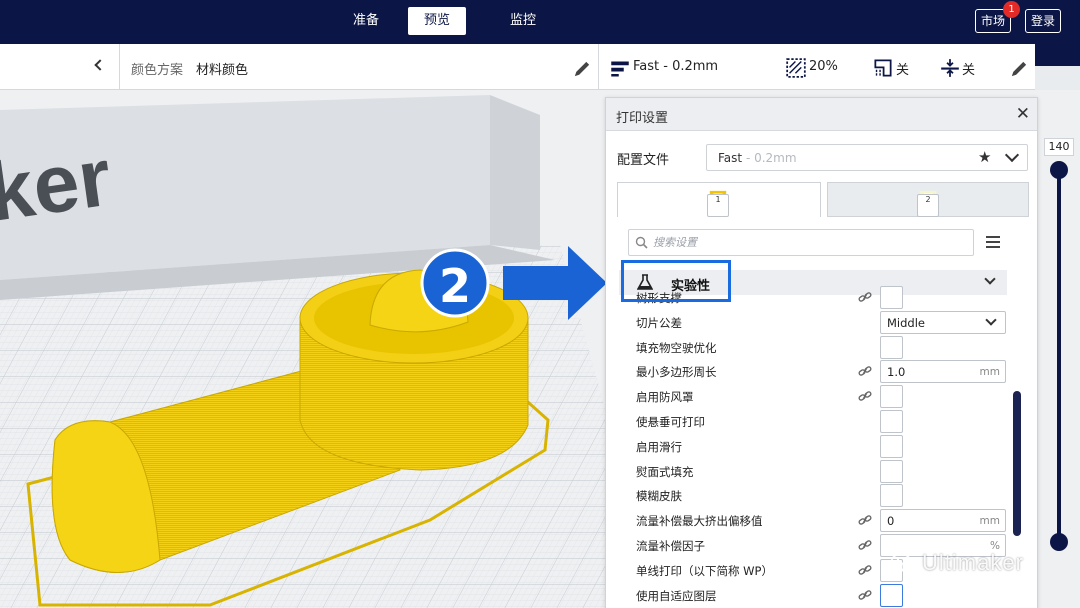  I want to click on setting-number-input: 1.0 mm, so click(943, 372).